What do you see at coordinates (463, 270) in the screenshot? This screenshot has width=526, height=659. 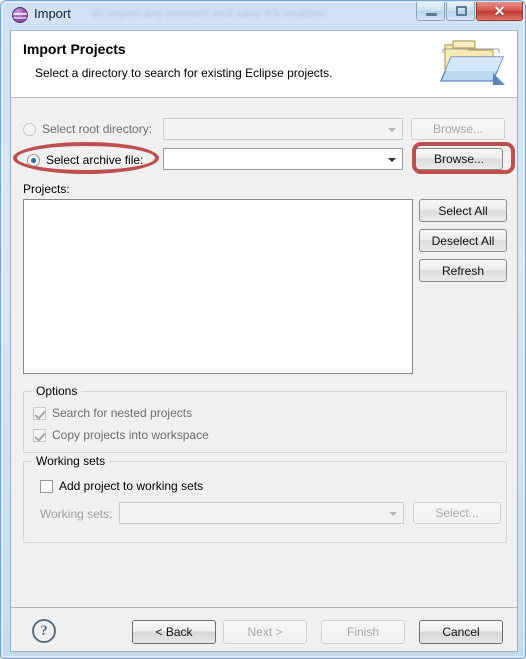 I see `refresh-button: Refresh` at bounding box center [463, 270].